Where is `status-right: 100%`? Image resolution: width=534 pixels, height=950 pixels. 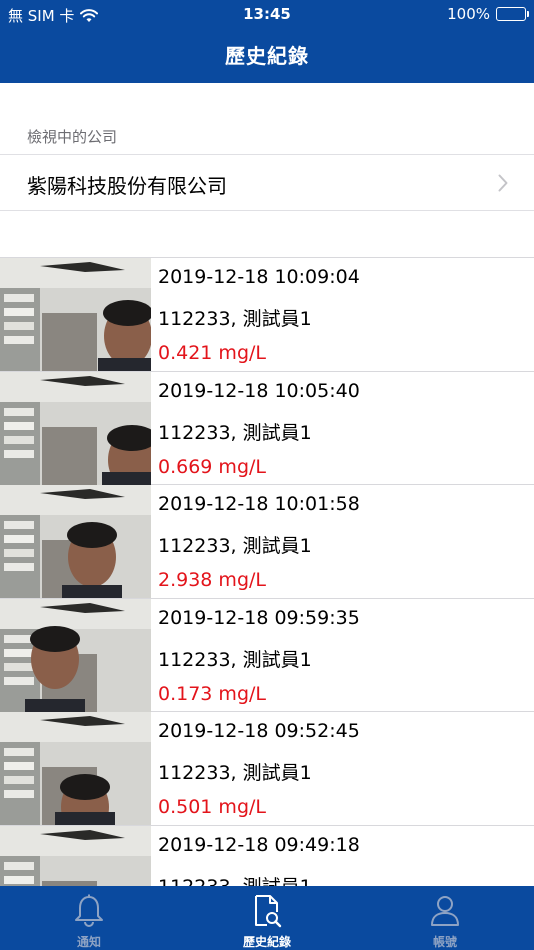 status-right: 100% is located at coordinates (488, 14).